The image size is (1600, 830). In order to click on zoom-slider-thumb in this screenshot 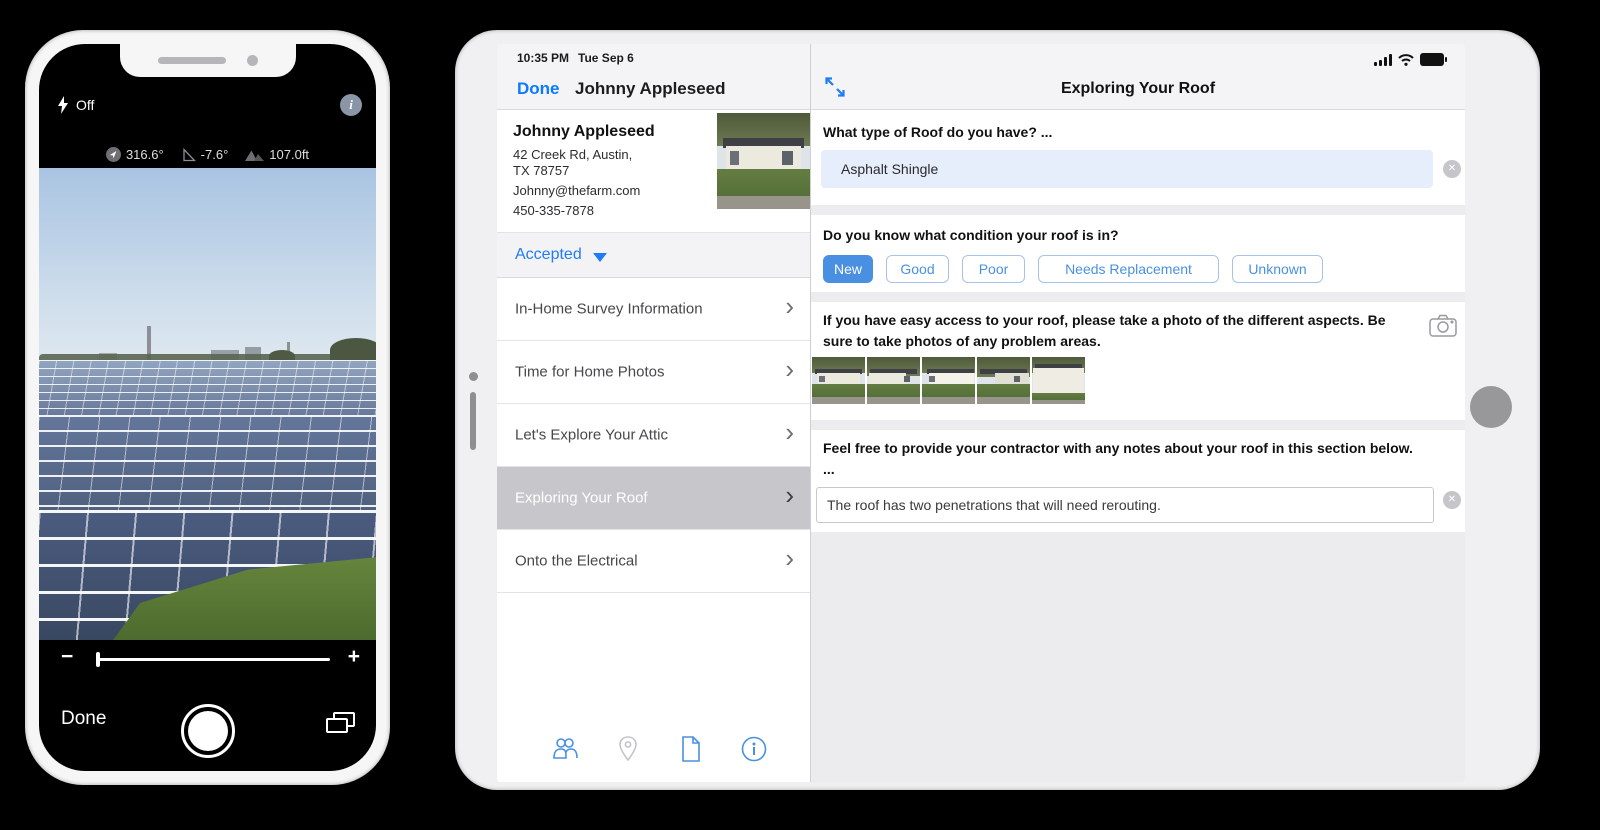, I will do `click(98, 659)`.